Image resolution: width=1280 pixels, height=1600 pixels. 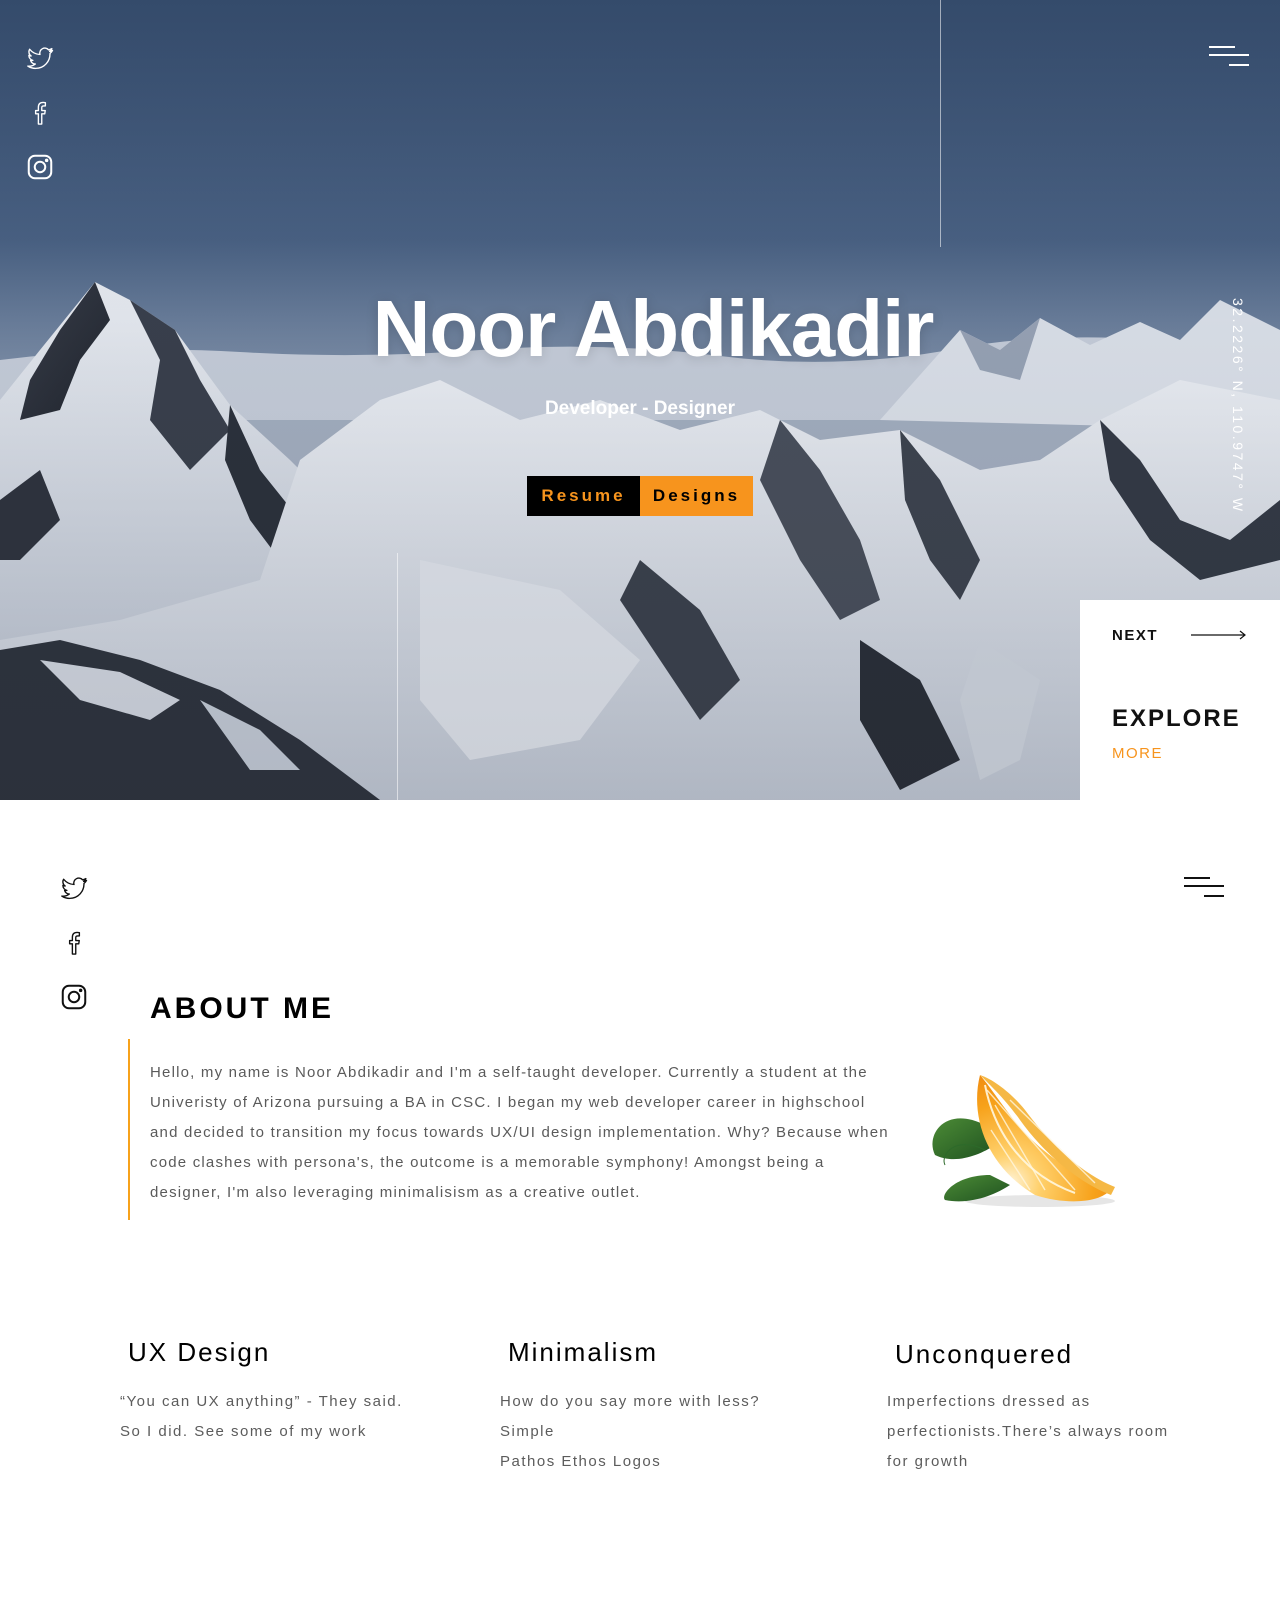 I want to click on feature-title: Unconquered, so click(x=984, y=1354).